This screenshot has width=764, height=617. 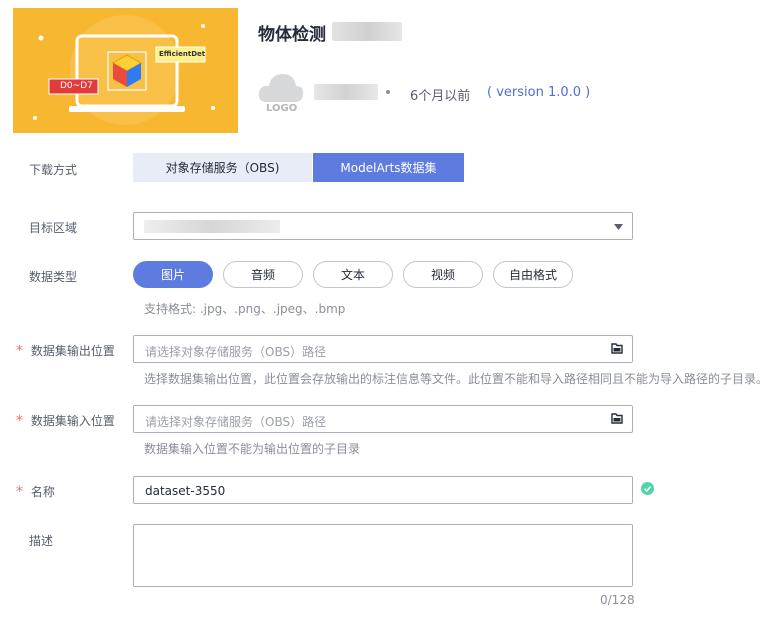 I want to click on region-label: 目标区域, so click(x=53, y=228).